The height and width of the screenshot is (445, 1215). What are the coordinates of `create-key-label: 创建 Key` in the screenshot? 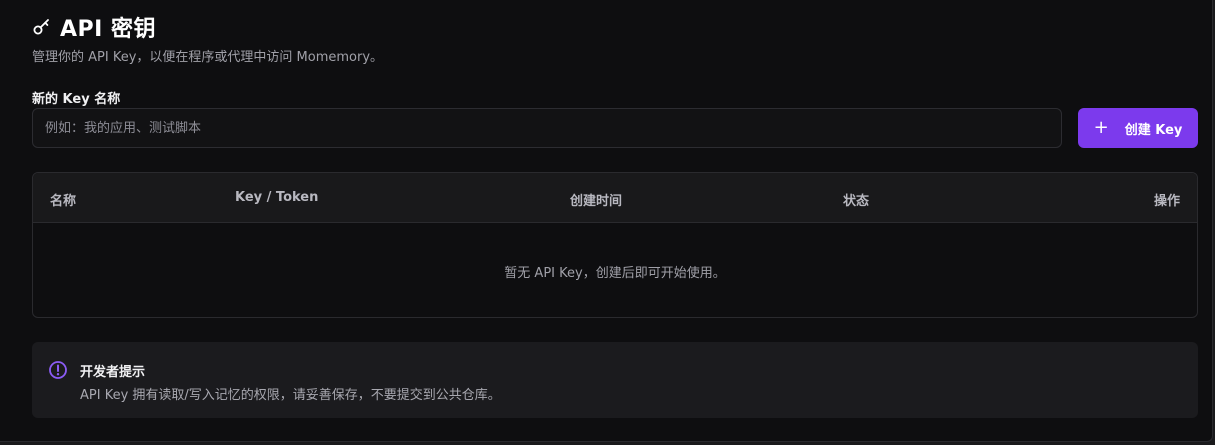 It's located at (1153, 130).